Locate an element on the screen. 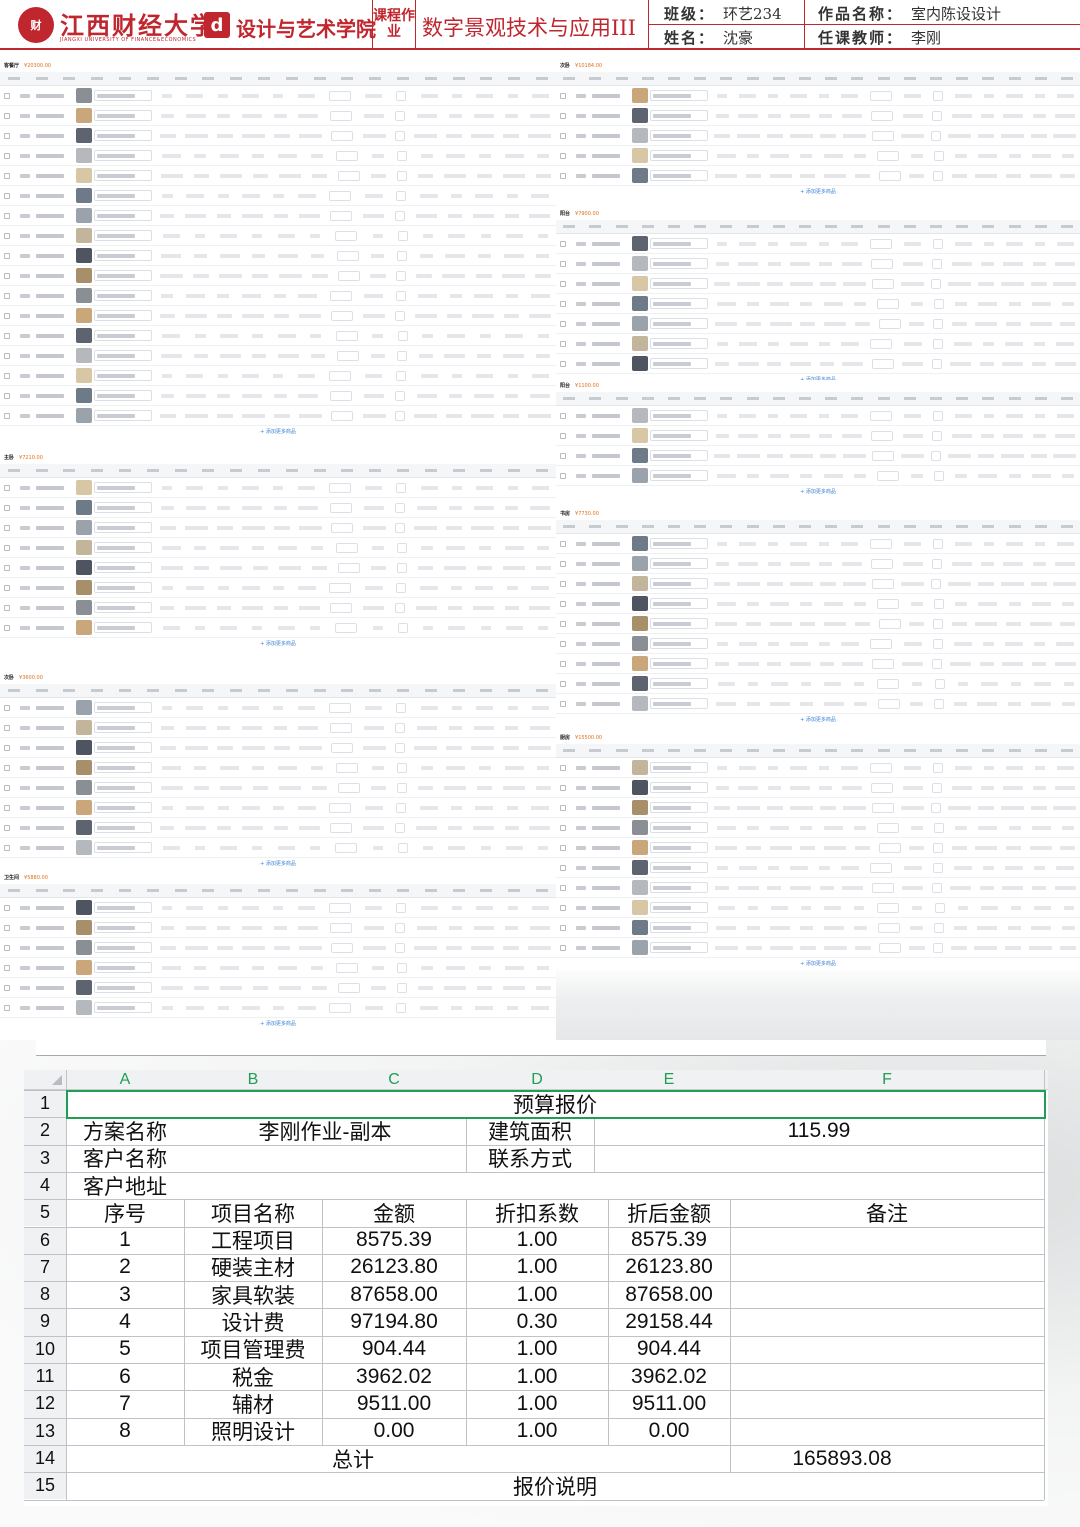  column-header-d: D is located at coordinates (537, 1080).